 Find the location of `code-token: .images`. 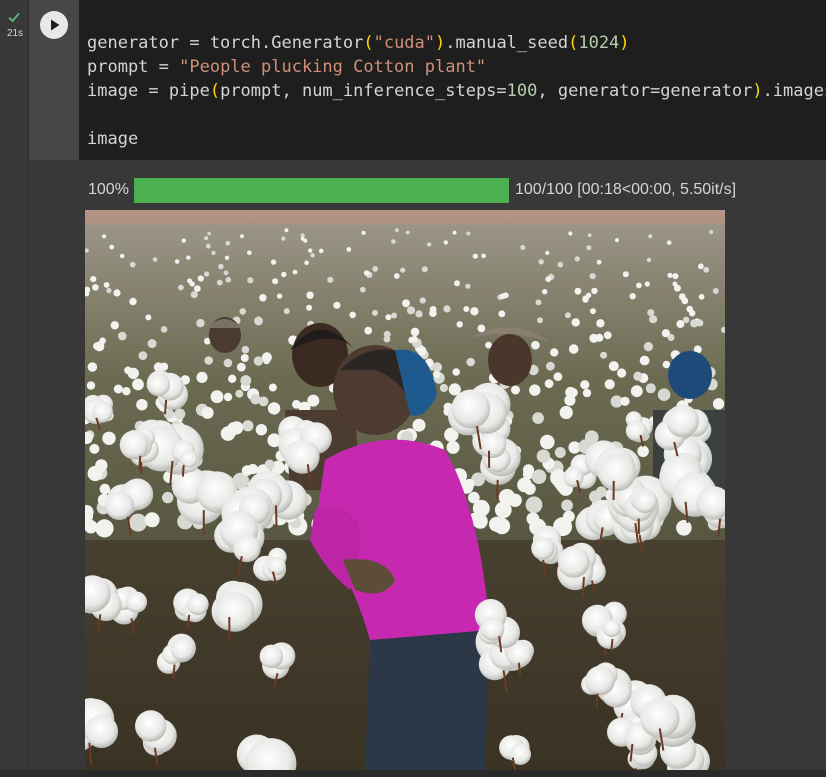

code-token: .images is located at coordinates (794, 91).